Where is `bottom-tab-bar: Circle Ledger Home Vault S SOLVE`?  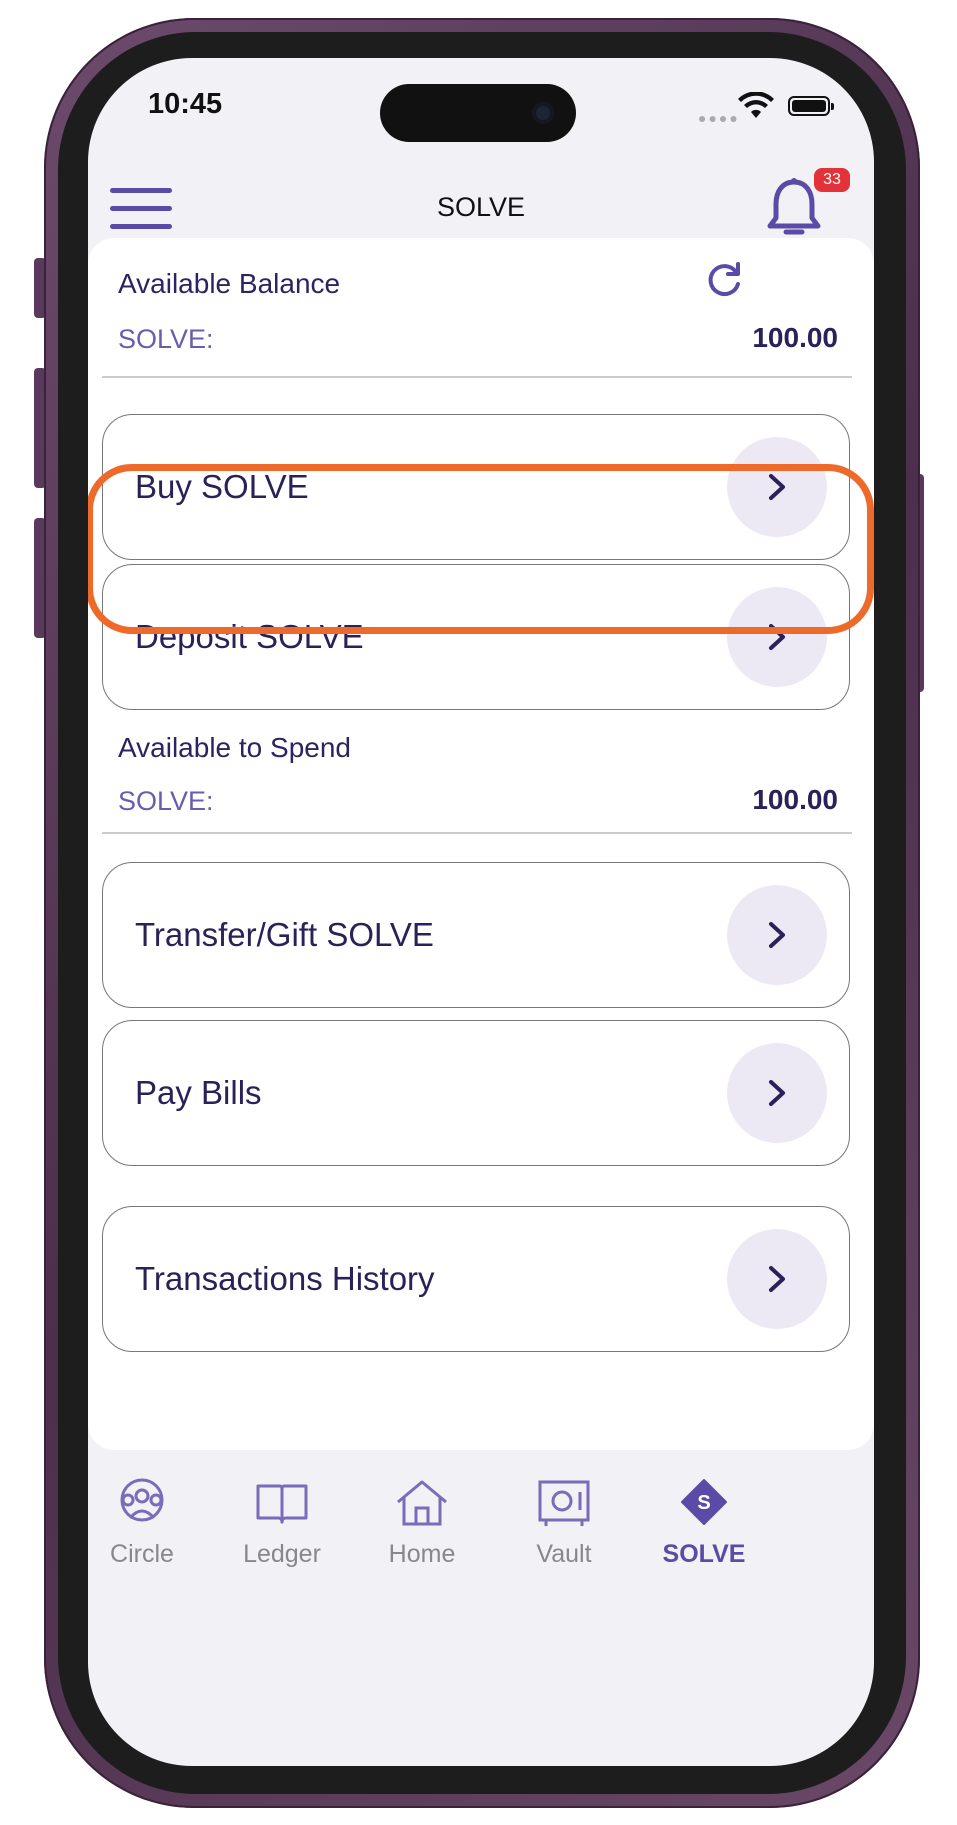 bottom-tab-bar: Circle Ledger Home Vault S SOLVE is located at coordinates (481, 1537).